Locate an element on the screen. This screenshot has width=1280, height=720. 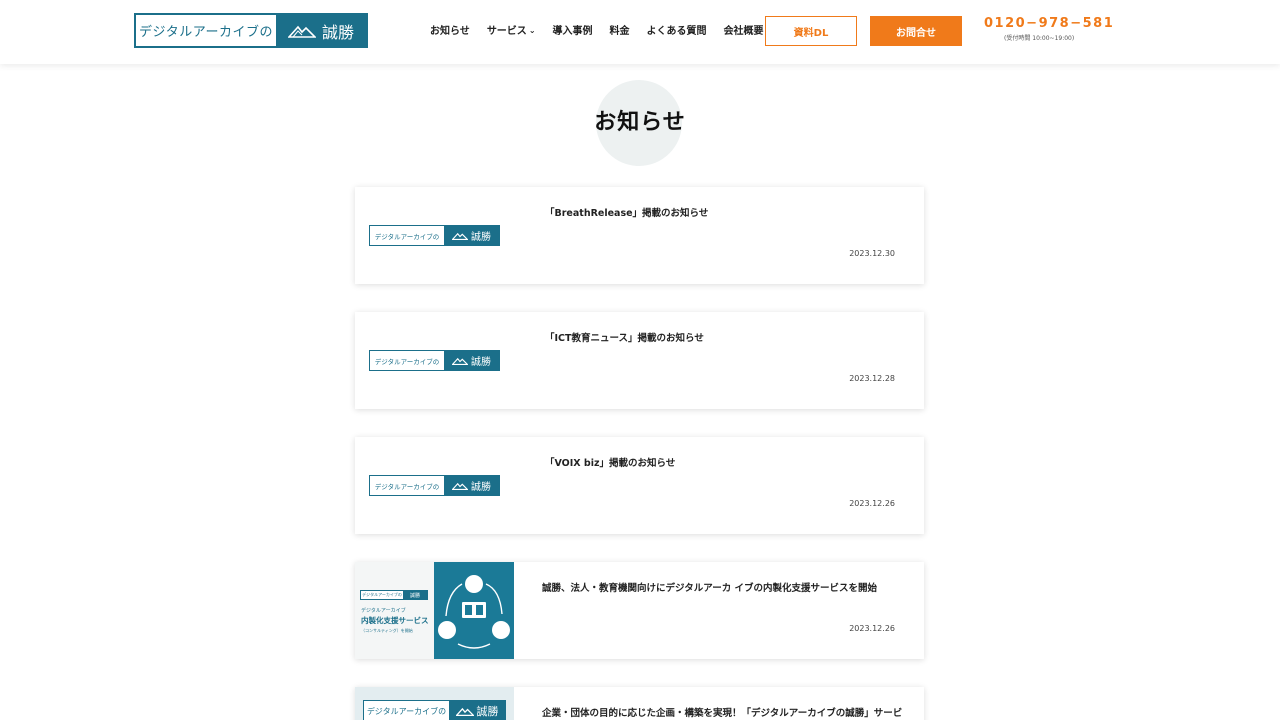
nav-item-company: 会社概要 is located at coordinates (744, 29).